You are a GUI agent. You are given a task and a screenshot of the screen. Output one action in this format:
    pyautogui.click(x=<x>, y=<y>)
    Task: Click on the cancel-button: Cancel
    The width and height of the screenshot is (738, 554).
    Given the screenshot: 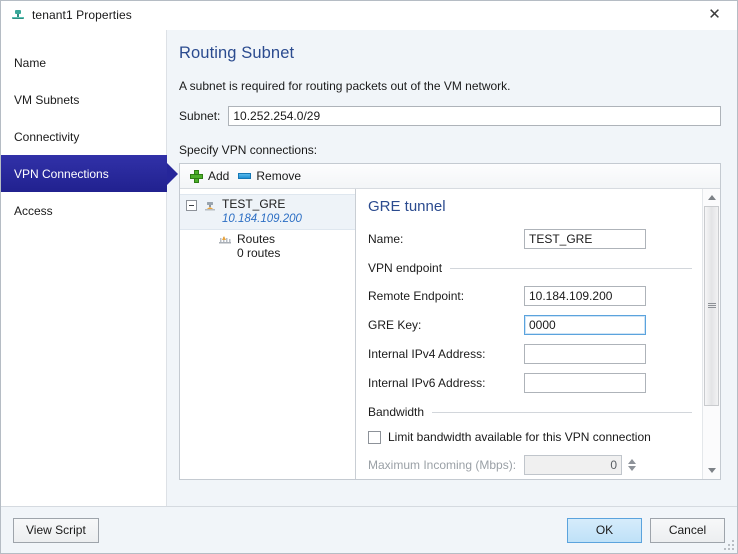 What is the action you would take?
    pyautogui.click(x=687, y=530)
    